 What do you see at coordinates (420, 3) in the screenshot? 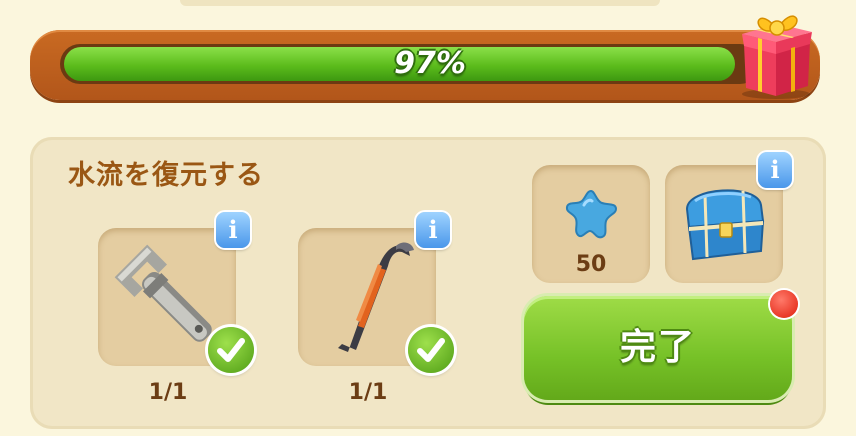
I see `top-strip` at bounding box center [420, 3].